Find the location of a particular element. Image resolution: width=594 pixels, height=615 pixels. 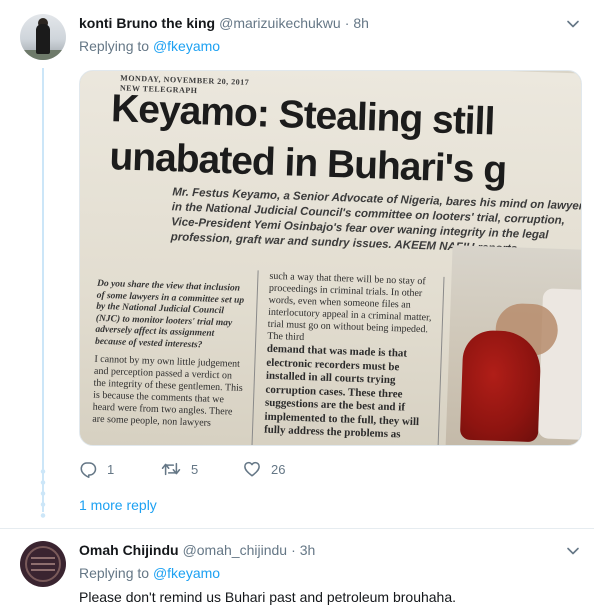

timestamp: 3h is located at coordinates (308, 550).